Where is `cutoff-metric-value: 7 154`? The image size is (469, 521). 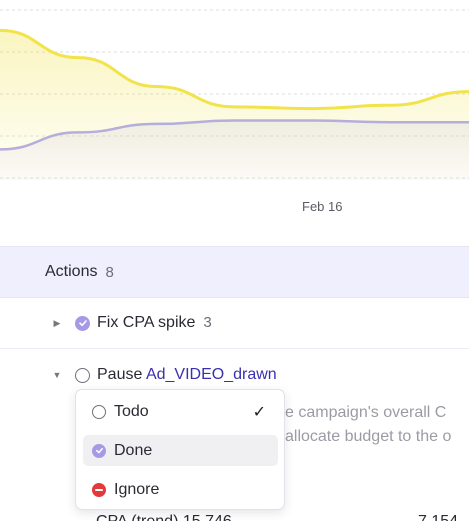
cutoff-metric-value: 7 154 is located at coordinates (438, 517).